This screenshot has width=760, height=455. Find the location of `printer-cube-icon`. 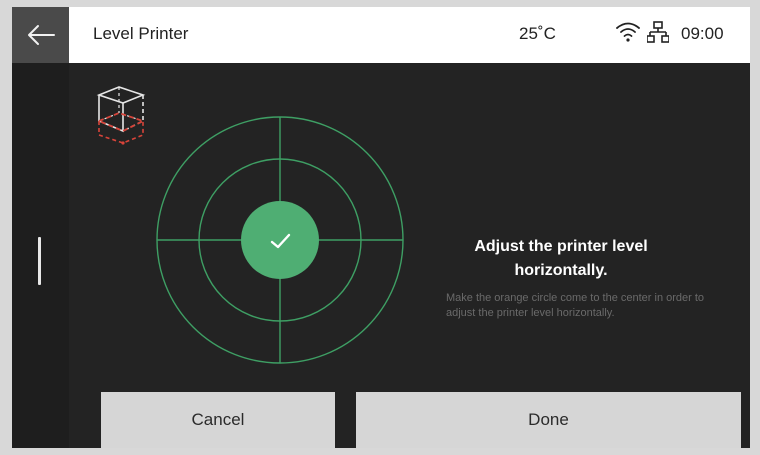

printer-cube-icon is located at coordinates (121, 115).